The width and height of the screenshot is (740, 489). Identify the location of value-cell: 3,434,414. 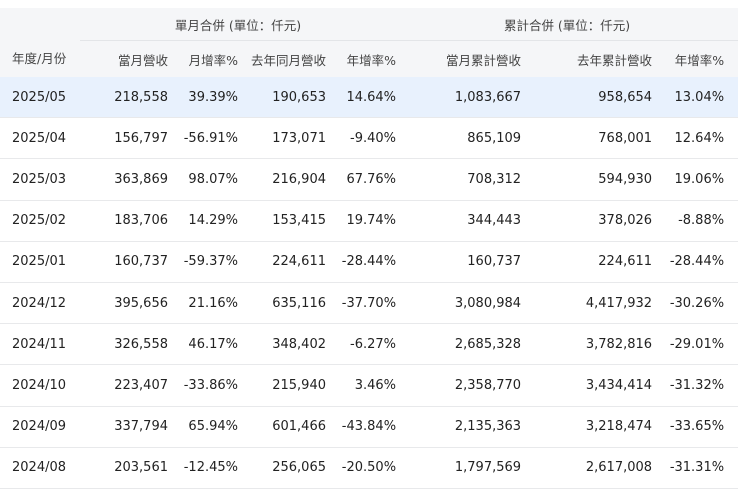
(591, 385).